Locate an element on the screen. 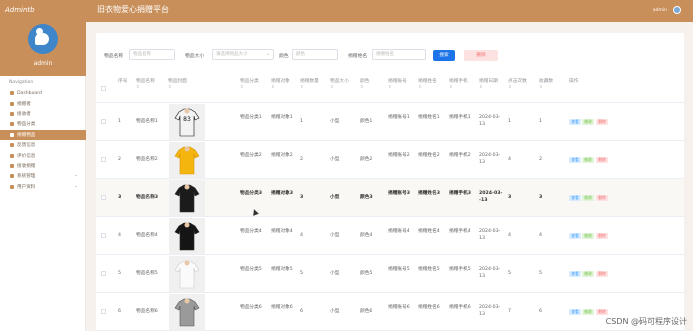 Image resolution: width=693 pixels, height=331 pixels. cell-category: 物品分类4 is located at coordinates (251, 231).